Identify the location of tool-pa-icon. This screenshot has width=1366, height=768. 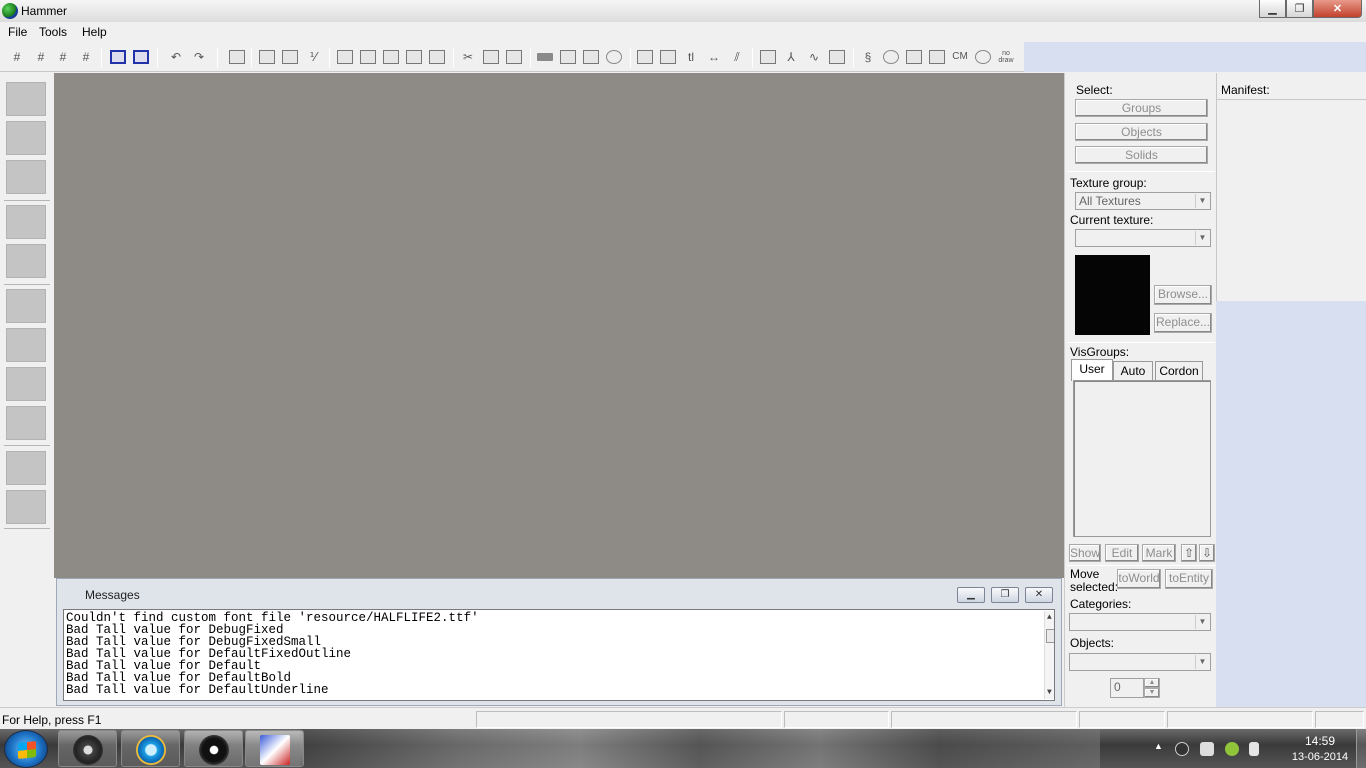
(768, 57).